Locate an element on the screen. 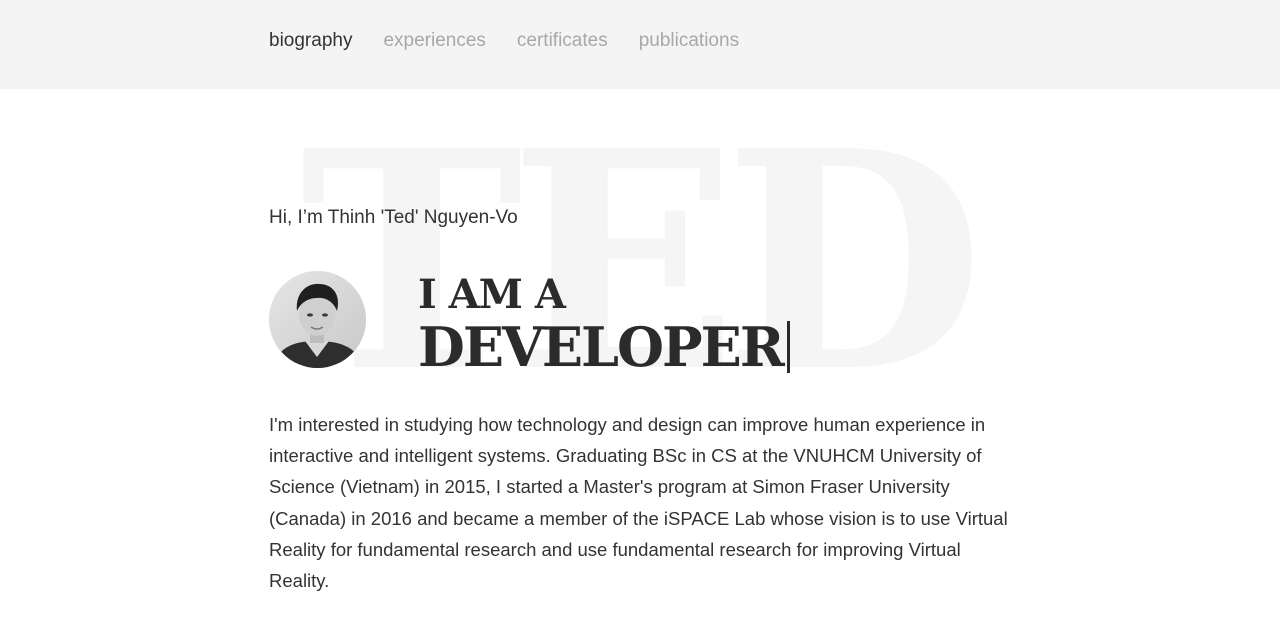 This screenshot has width=1280, height=640. profile-photo-icon is located at coordinates (317, 319).